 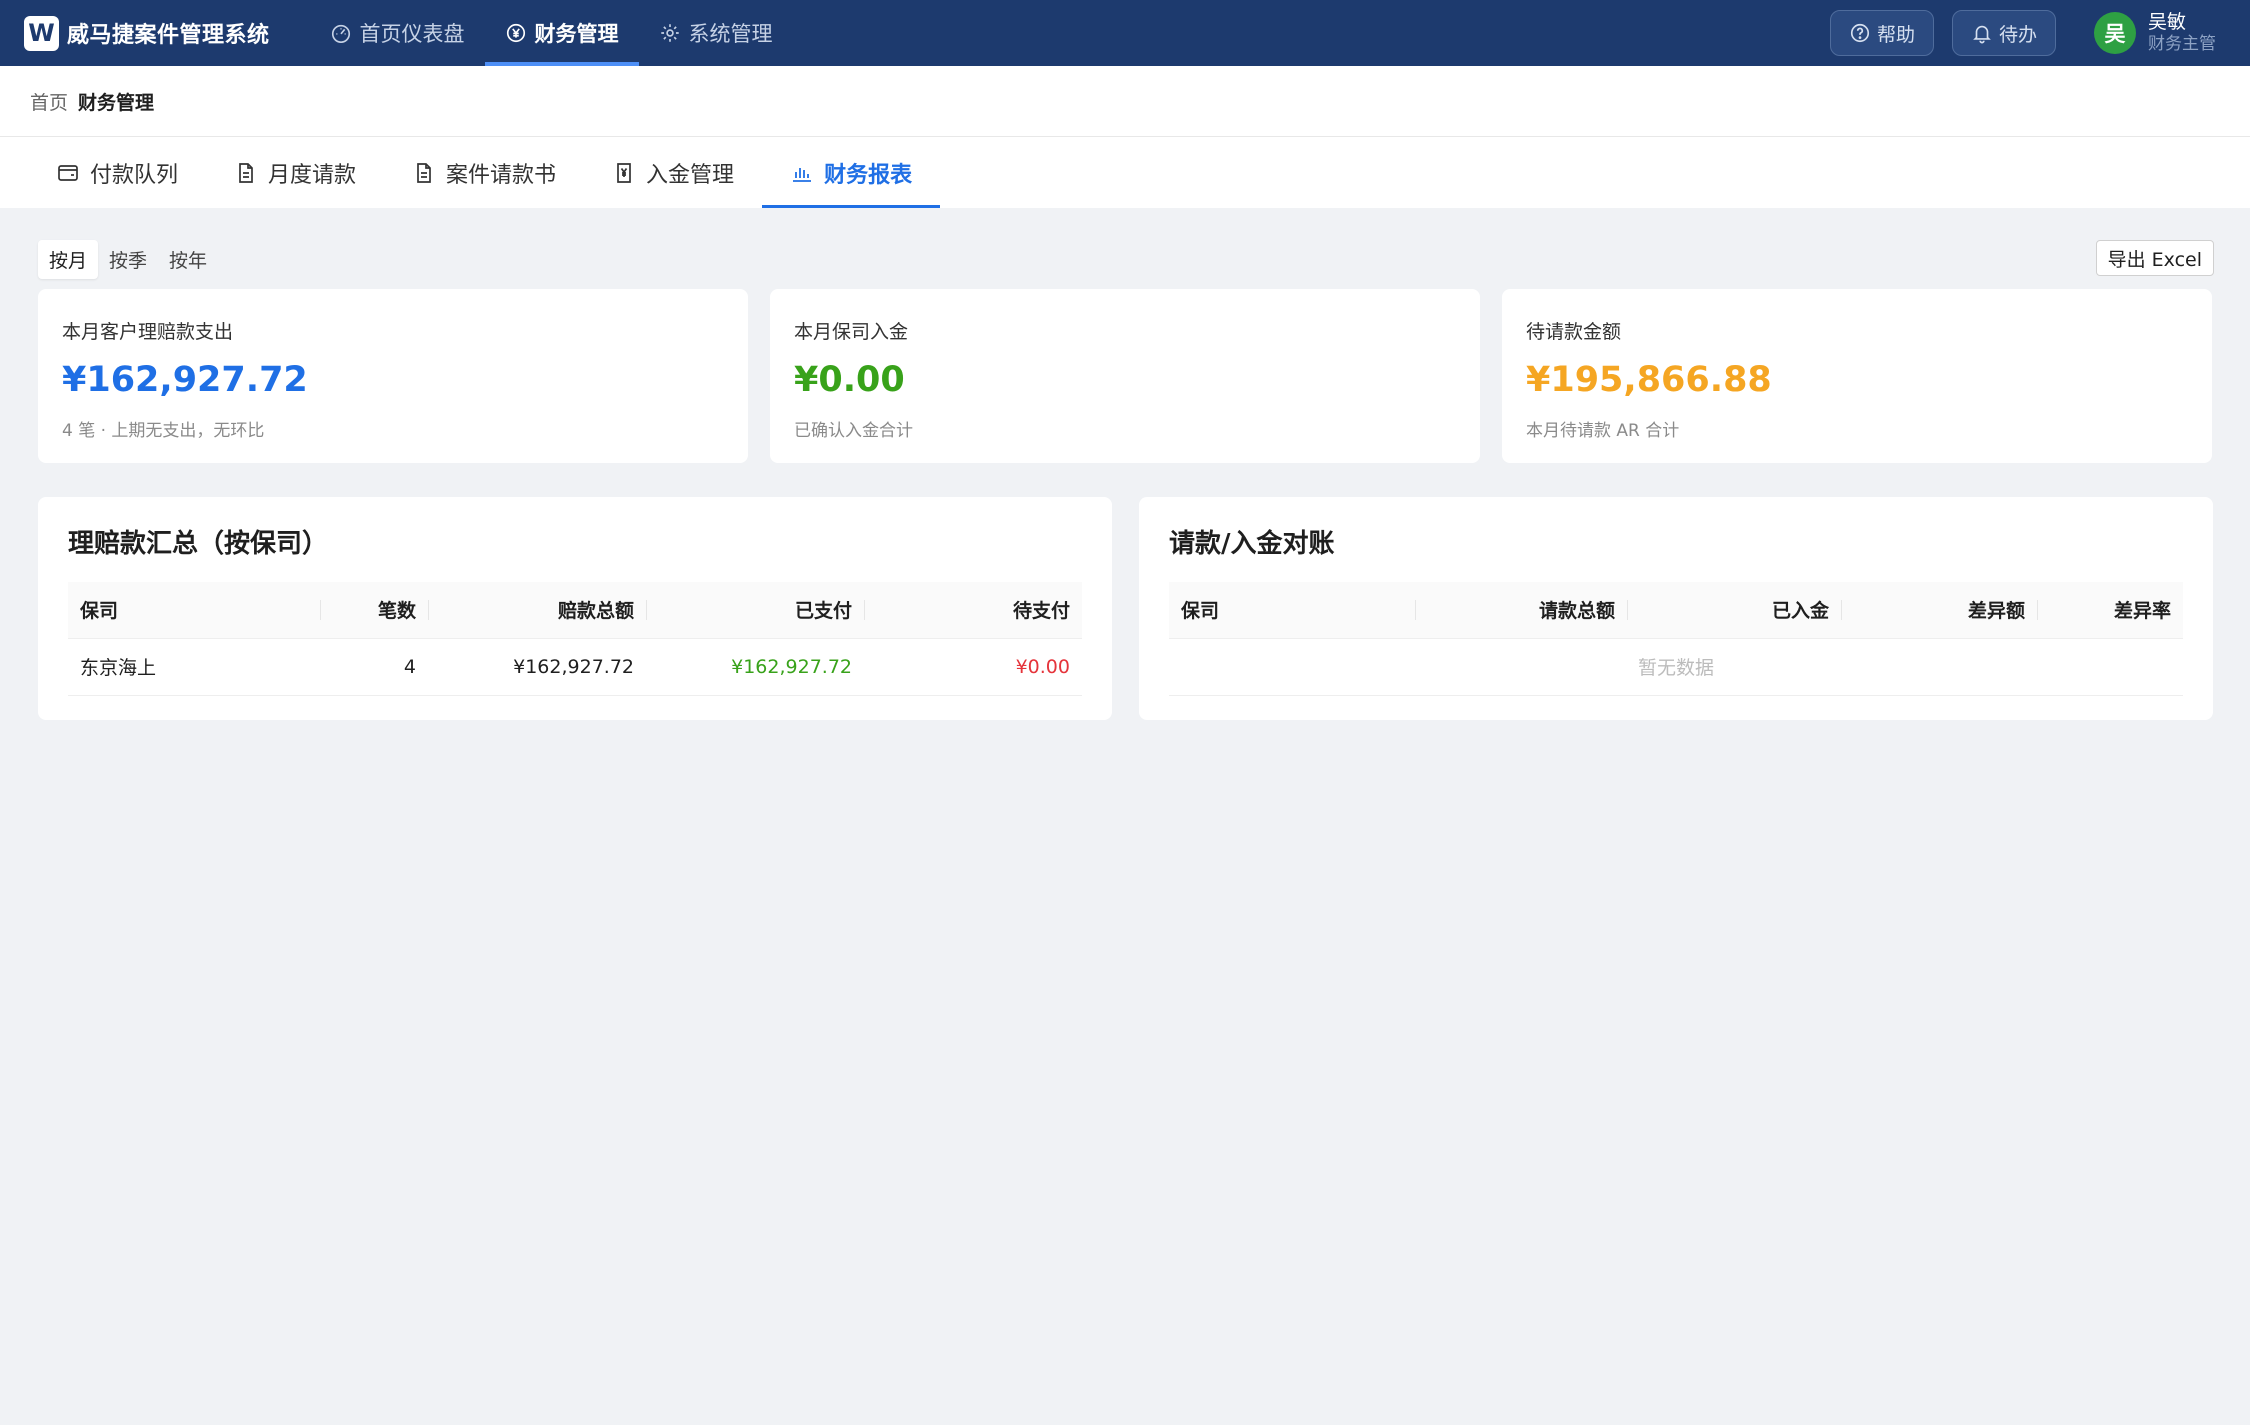 I want to click on yen-circle-icon, so click(x=515, y=33).